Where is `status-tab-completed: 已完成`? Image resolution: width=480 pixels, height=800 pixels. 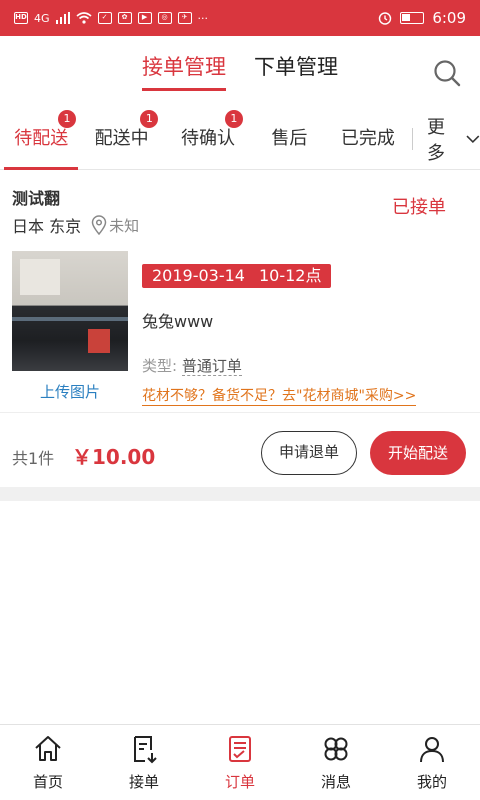 status-tab-completed: 已完成 is located at coordinates (368, 139).